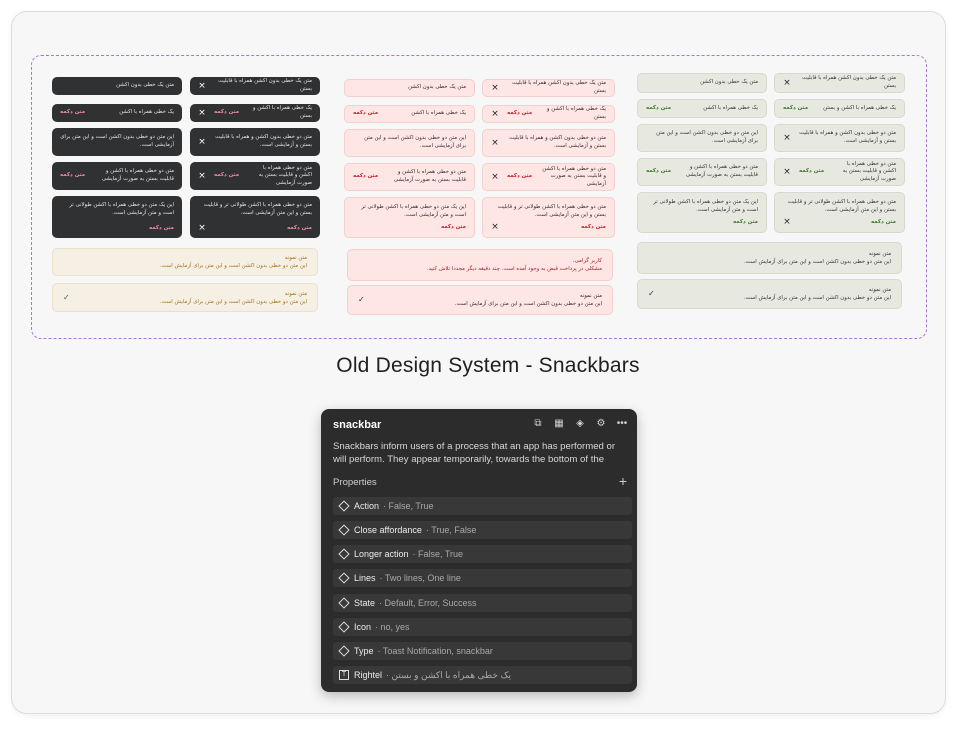 The width and height of the screenshot is (976, 744). Describe the element at coordinates (580, 424) in the screenshot. I see `component-icon: ◈` at that location.